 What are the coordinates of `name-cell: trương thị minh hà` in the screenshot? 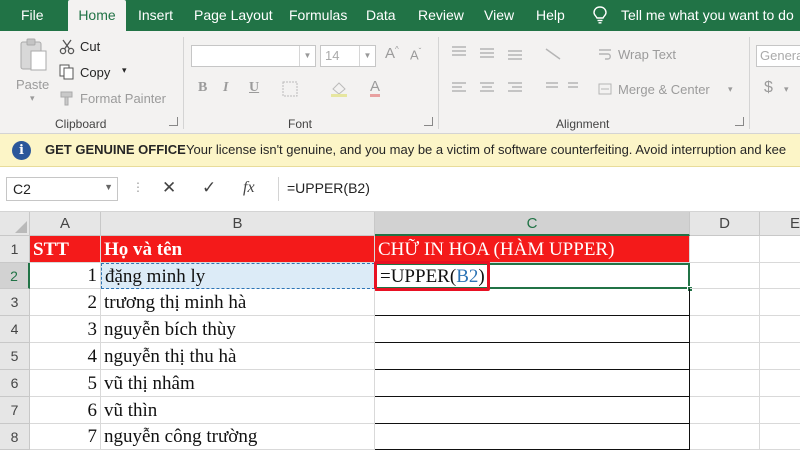 It's located at (238, 302).